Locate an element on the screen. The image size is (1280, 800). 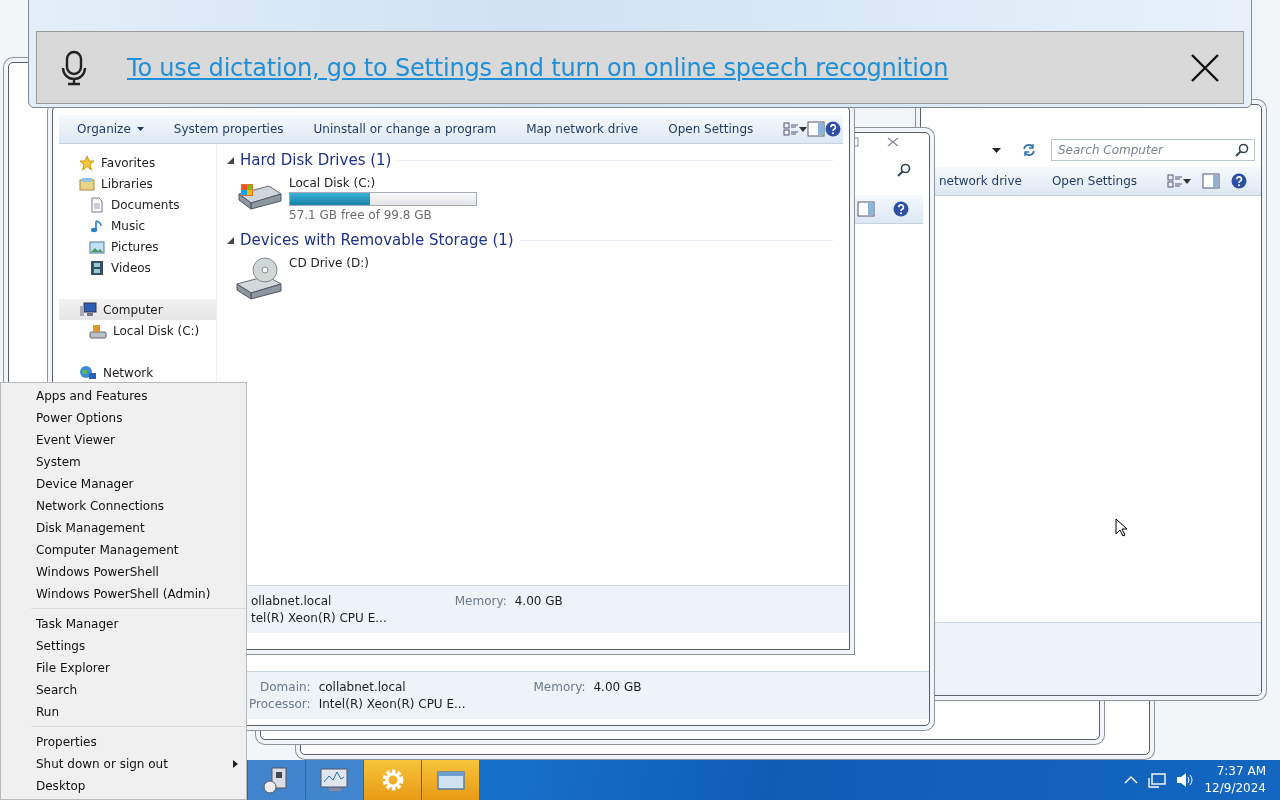
menu-item: Settings is located at coordinates (123, 646).